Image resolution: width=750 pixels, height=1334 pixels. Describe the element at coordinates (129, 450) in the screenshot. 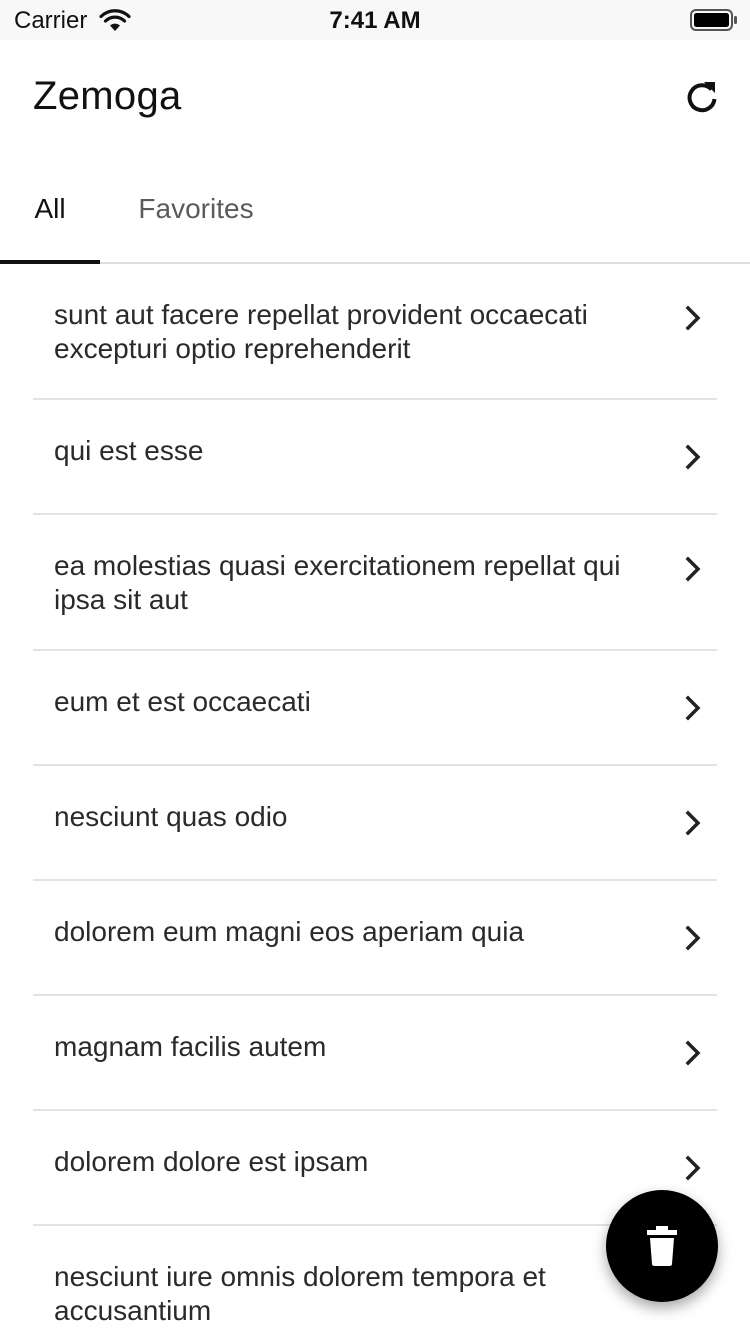

I see `post-title: qui est esse` at that location.